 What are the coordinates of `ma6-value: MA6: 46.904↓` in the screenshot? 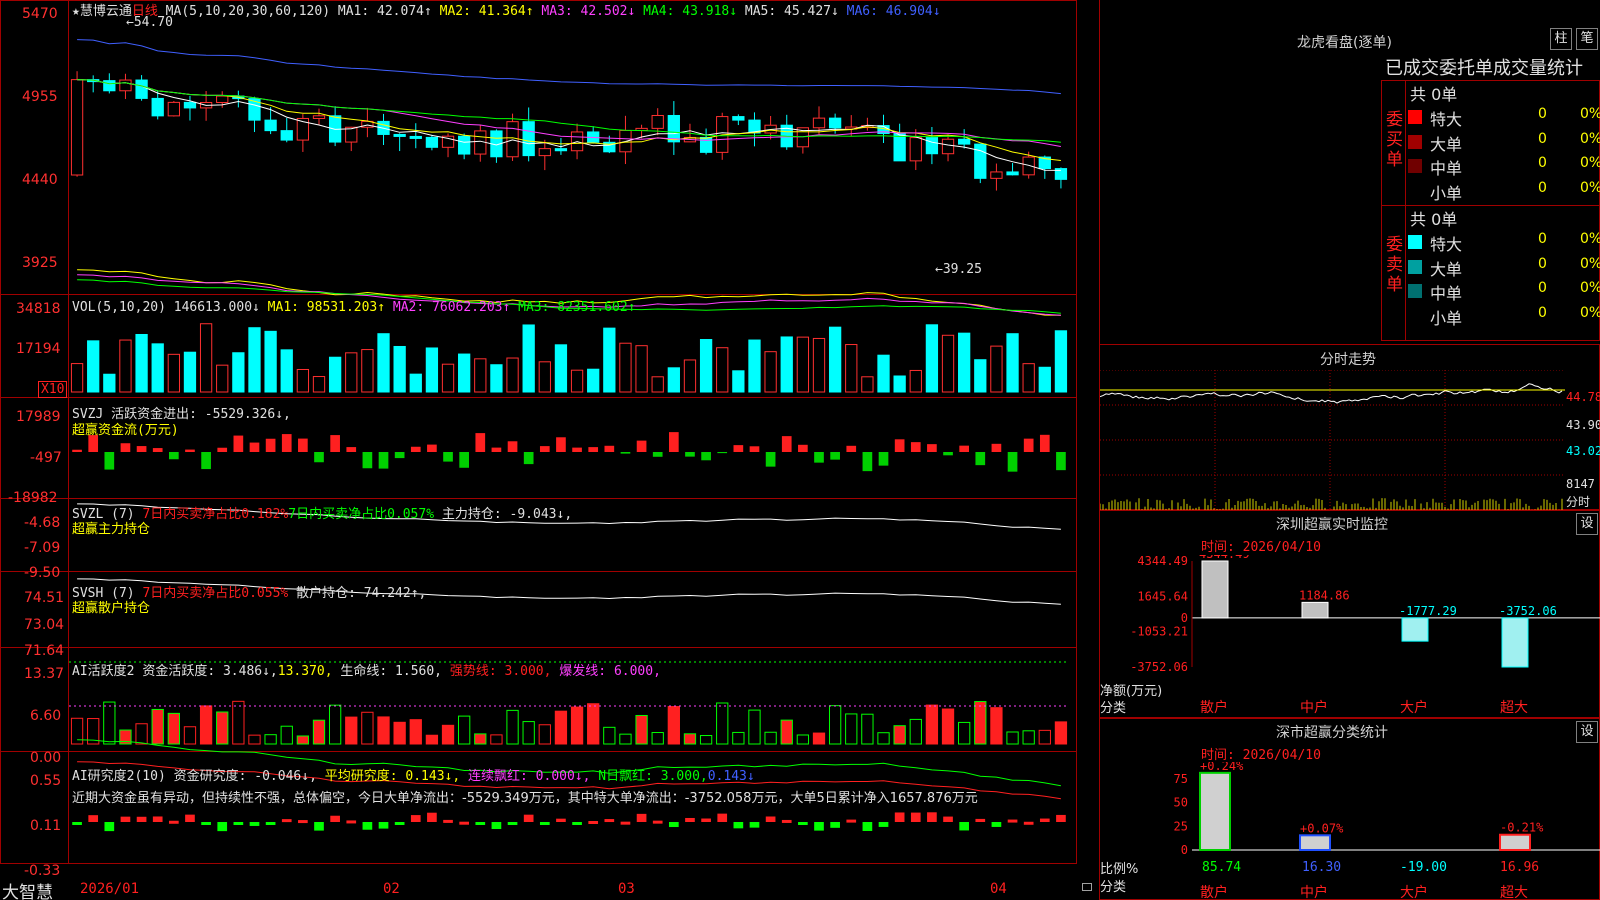 It's located at (893, 11).